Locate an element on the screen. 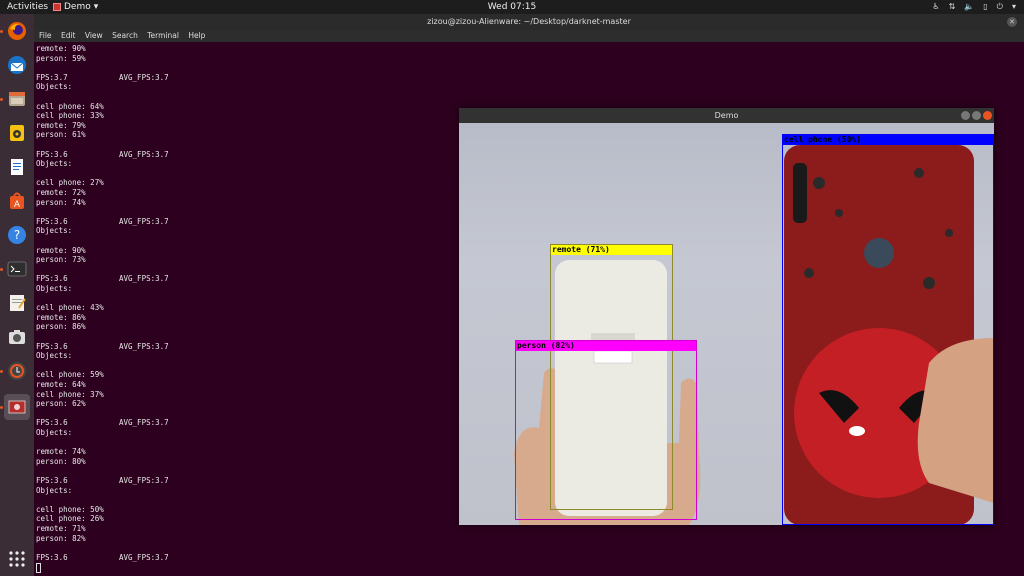 The width and height of the screenshot is (1024, 576). terminal-line: person: 82% is located at coordinates (61, 539).